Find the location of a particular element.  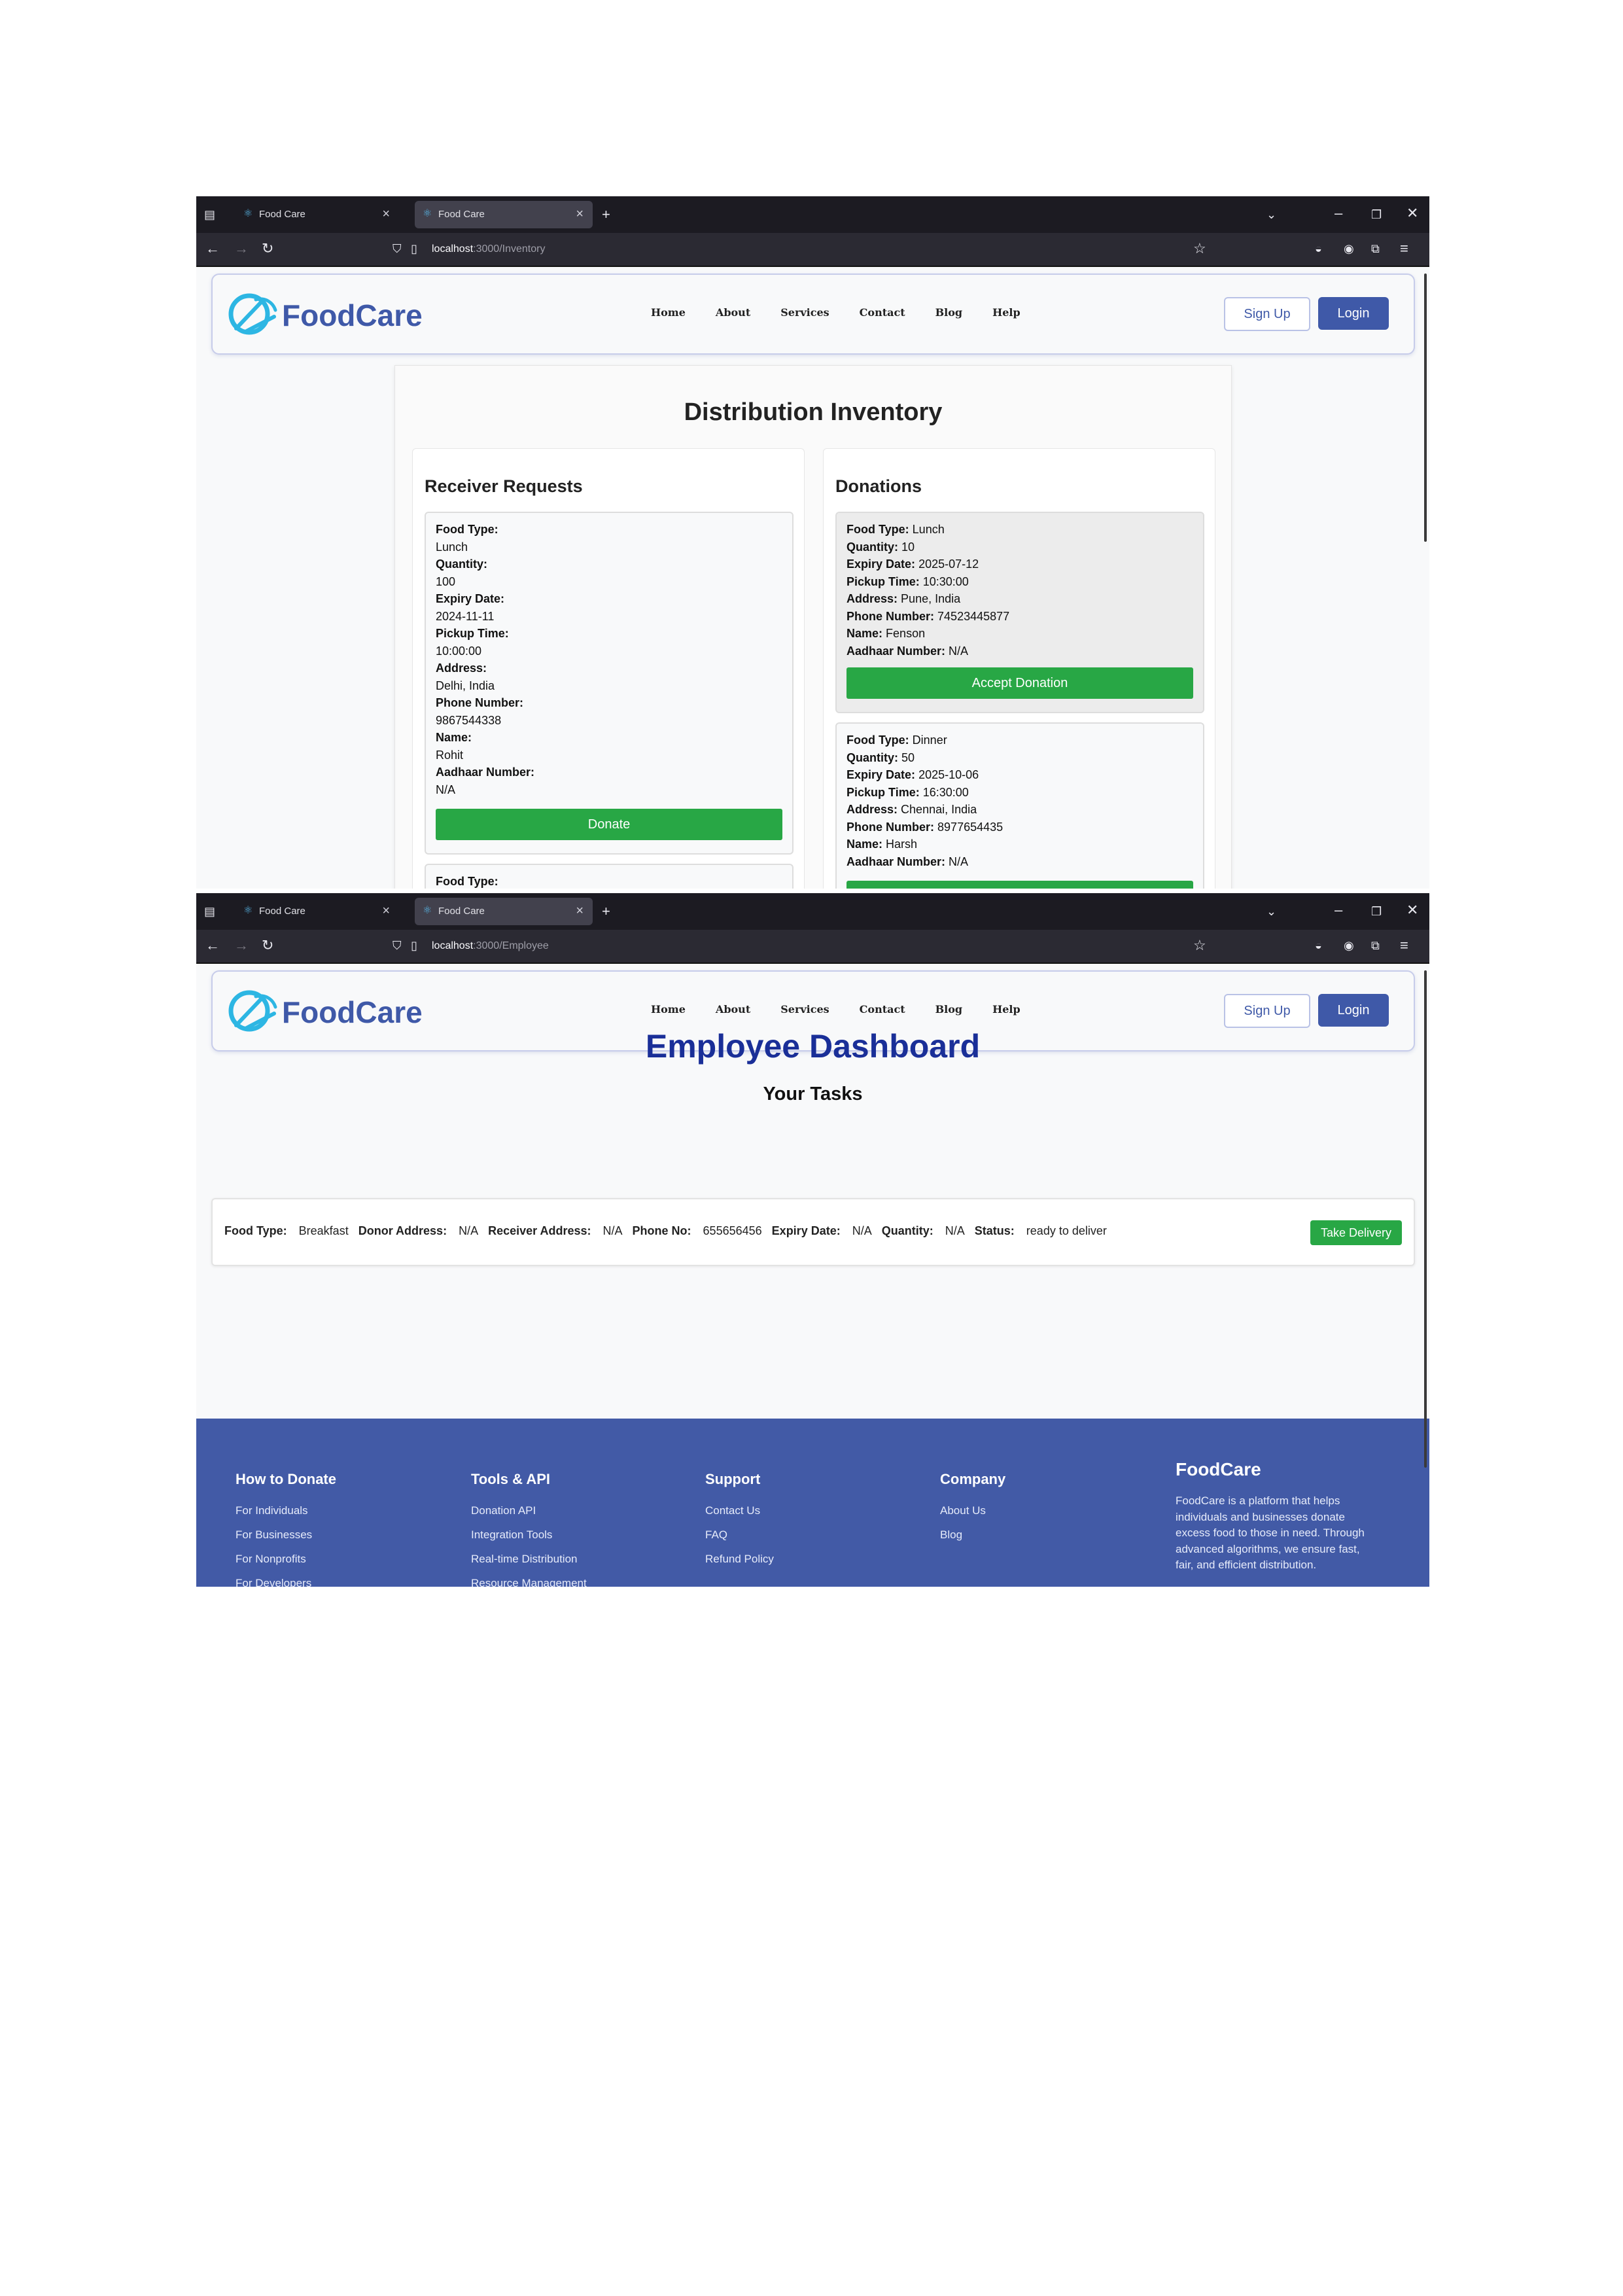

page-title: Distribution Inventory is located at coordinates (814, 412).